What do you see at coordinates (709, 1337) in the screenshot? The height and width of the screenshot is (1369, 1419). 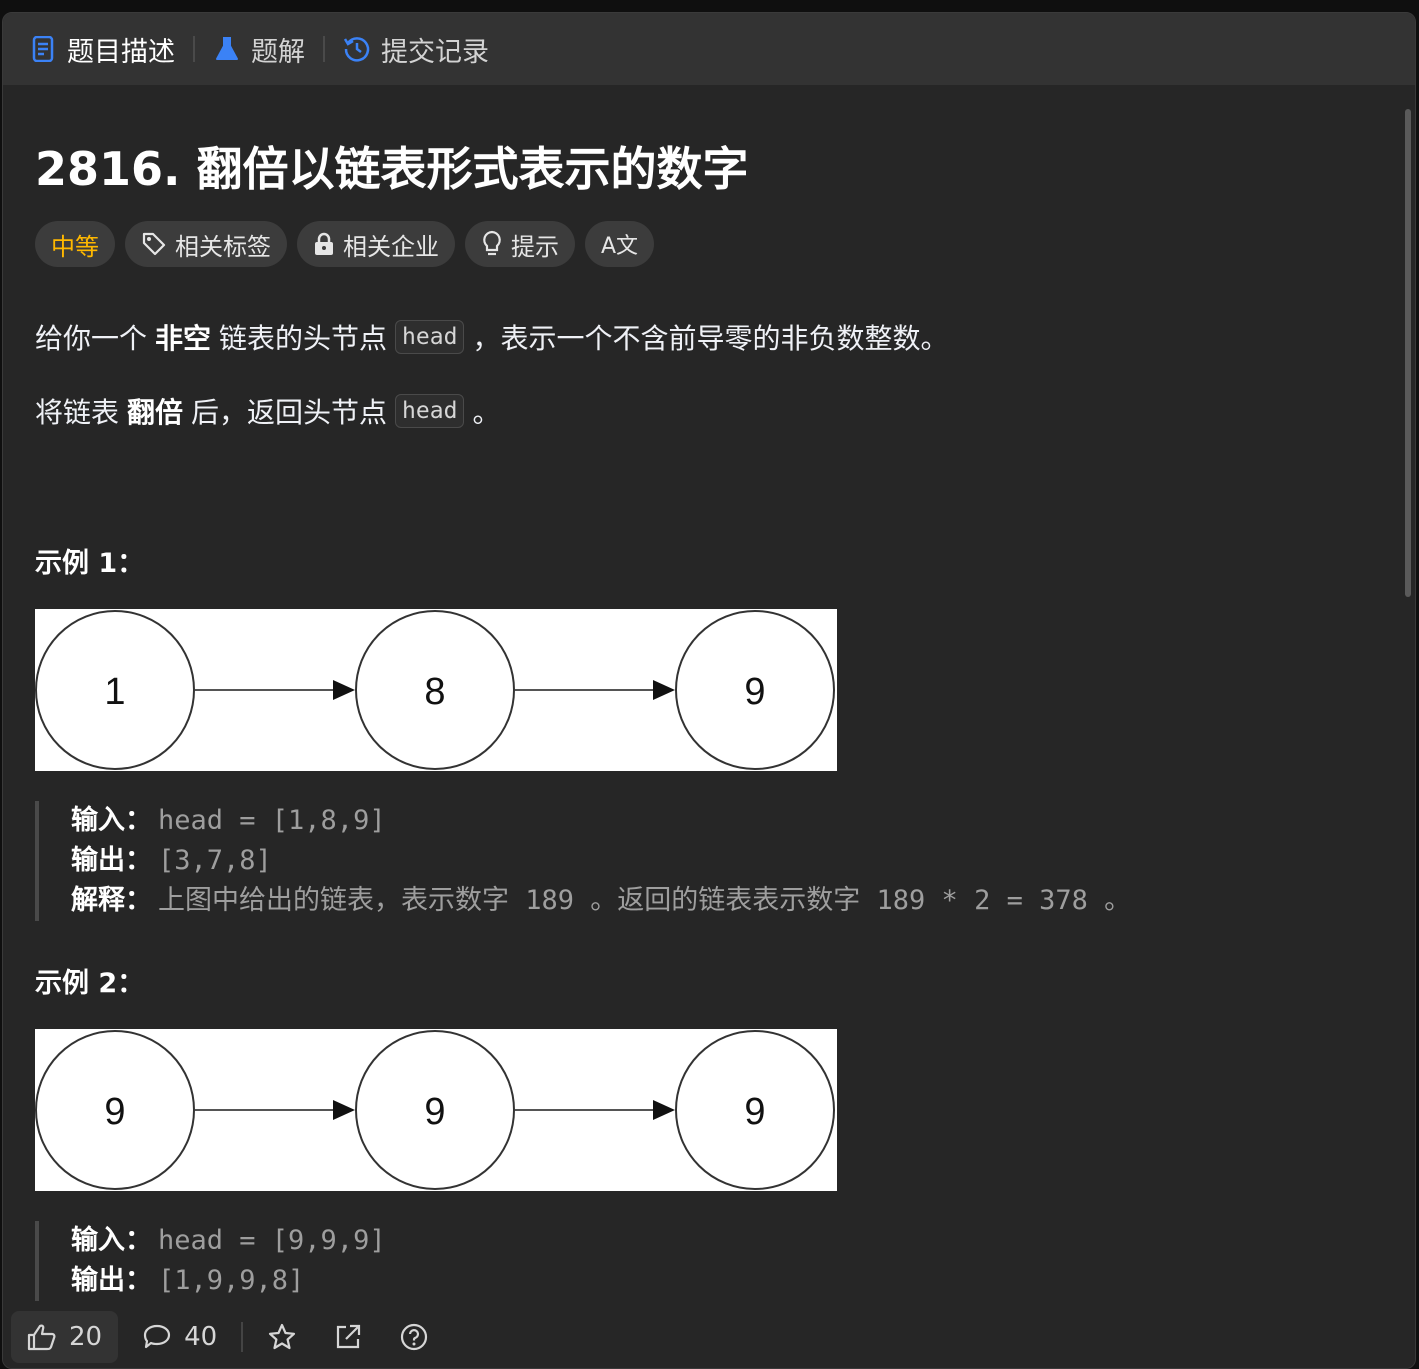 I see `bottom-toolbar: 20 40` at bounding box center [709, 1337].